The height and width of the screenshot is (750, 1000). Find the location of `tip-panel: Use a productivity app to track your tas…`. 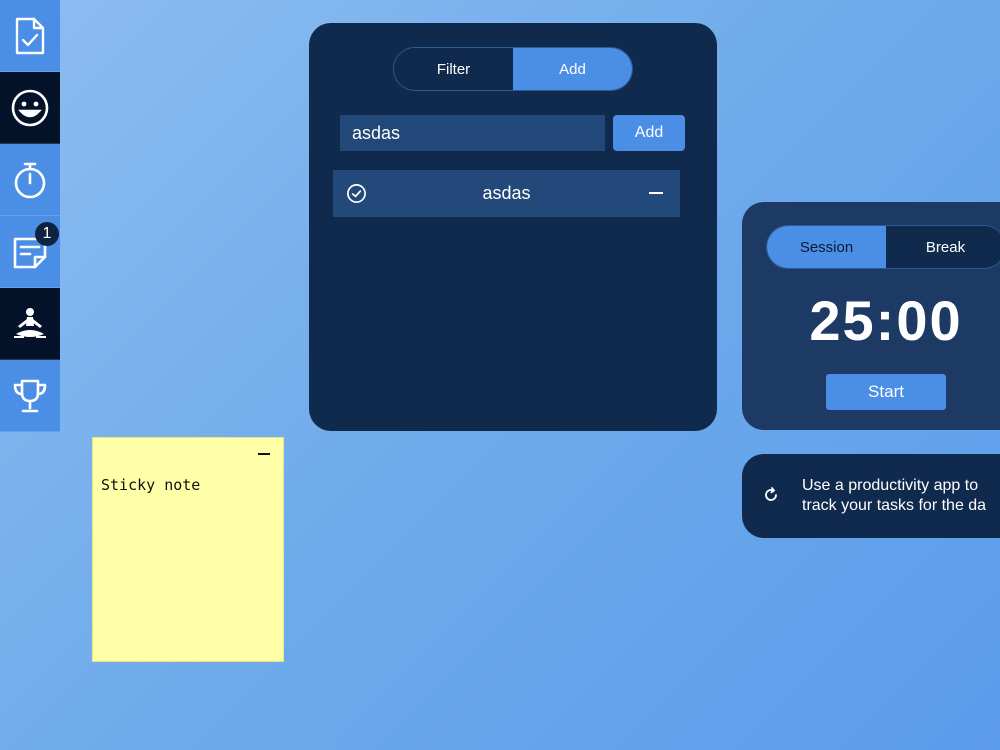

tip-panel: Use a productivity app to track your tas… is located at coordinates (871, 496).